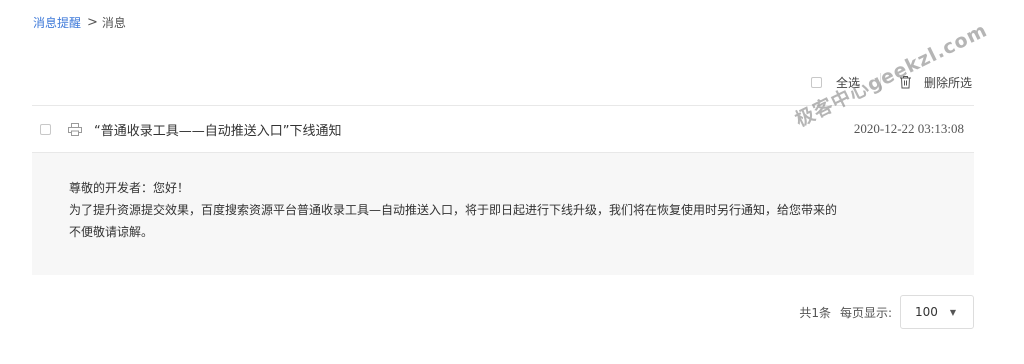 The width and height of the screenshot is (1024, 364). I want to click on page-size-select: 100 ▼, so click(937, 312).